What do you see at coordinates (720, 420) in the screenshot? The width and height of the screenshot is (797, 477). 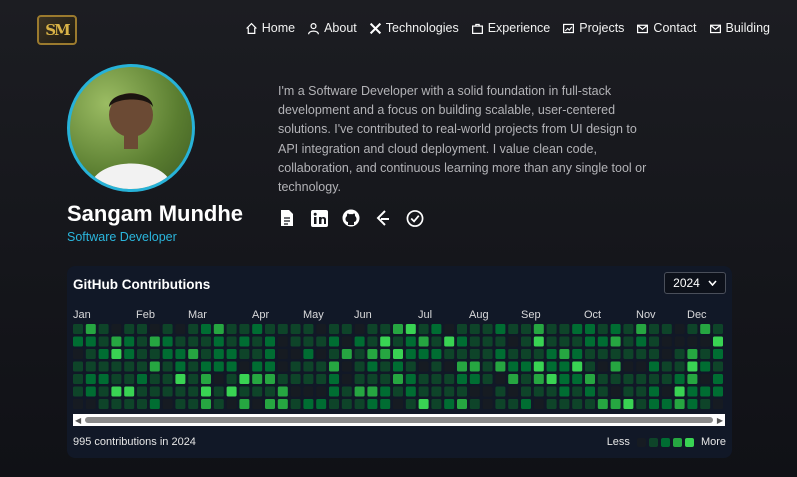 I see `scroll-right-icon: ▶` at bounding box center [720, 420].